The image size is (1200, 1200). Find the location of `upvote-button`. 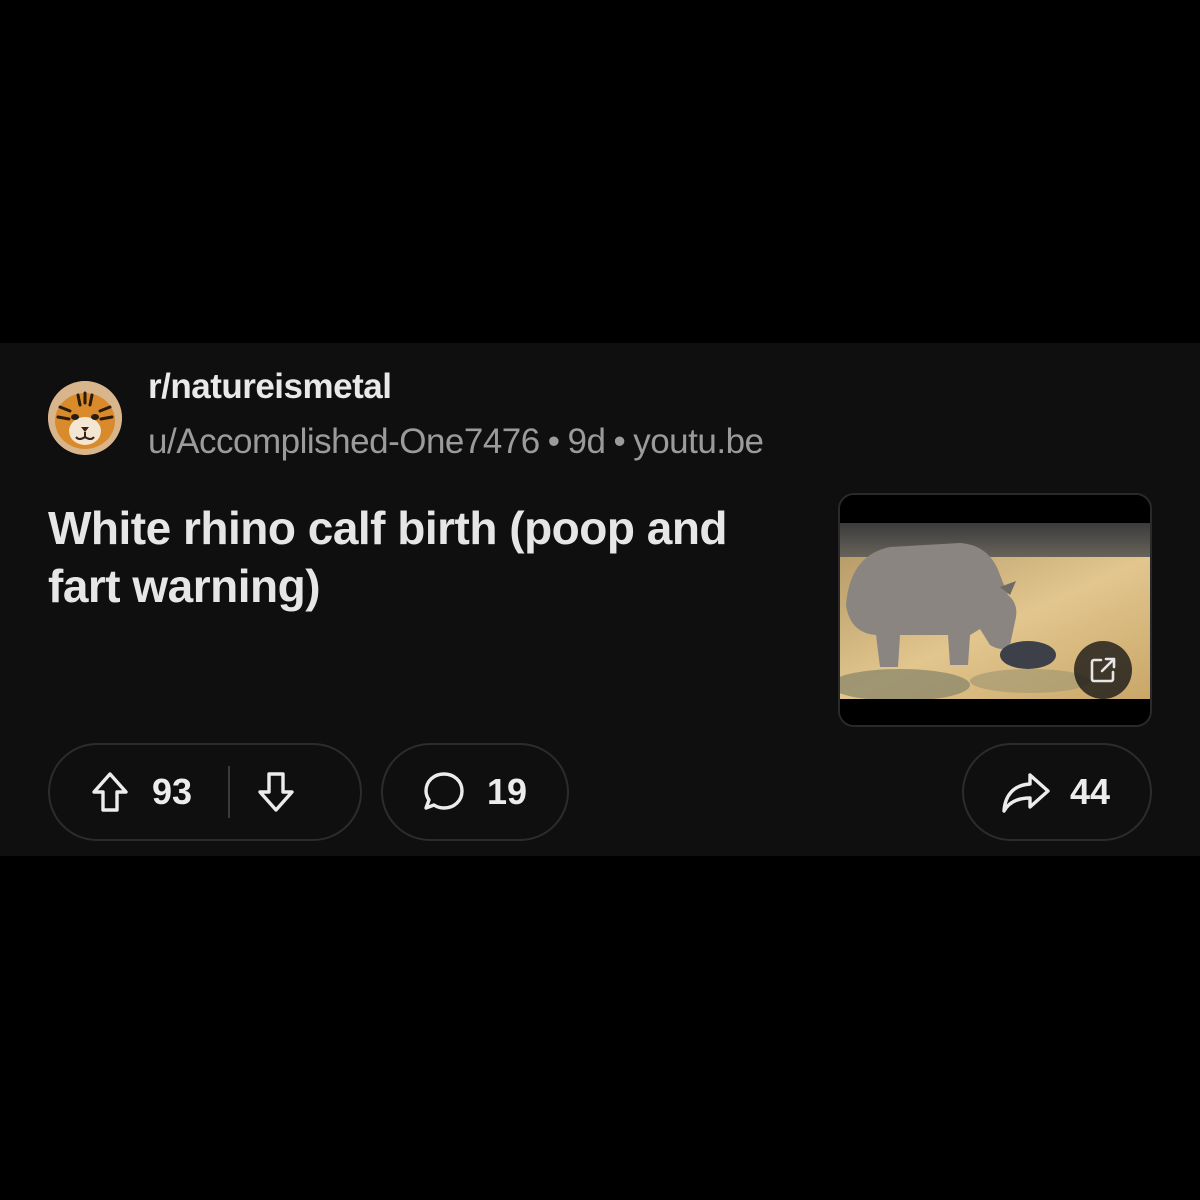

upvote-button is located at coordinates (110, 792).